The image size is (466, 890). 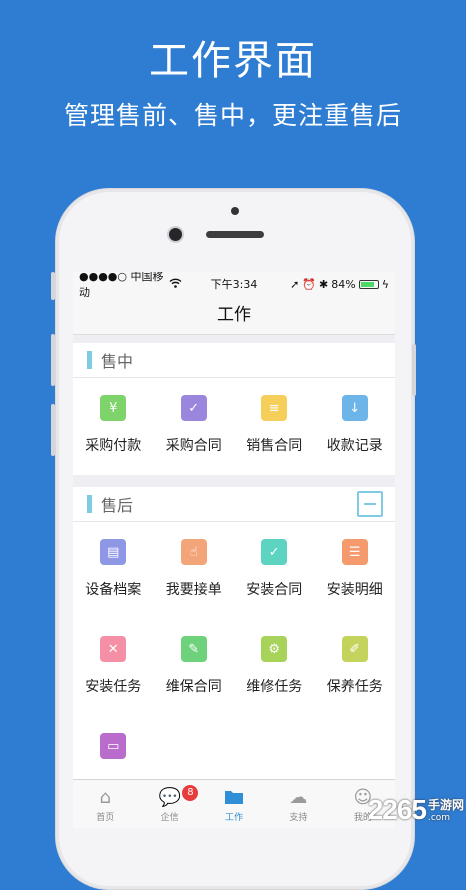 I want to click on grid-item-label: 安装合同, so click(x=274, y=590).